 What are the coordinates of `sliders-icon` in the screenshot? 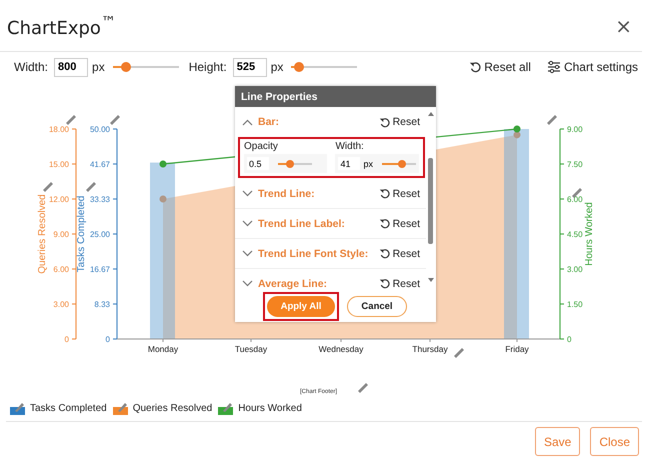 It's located at (553, 67).